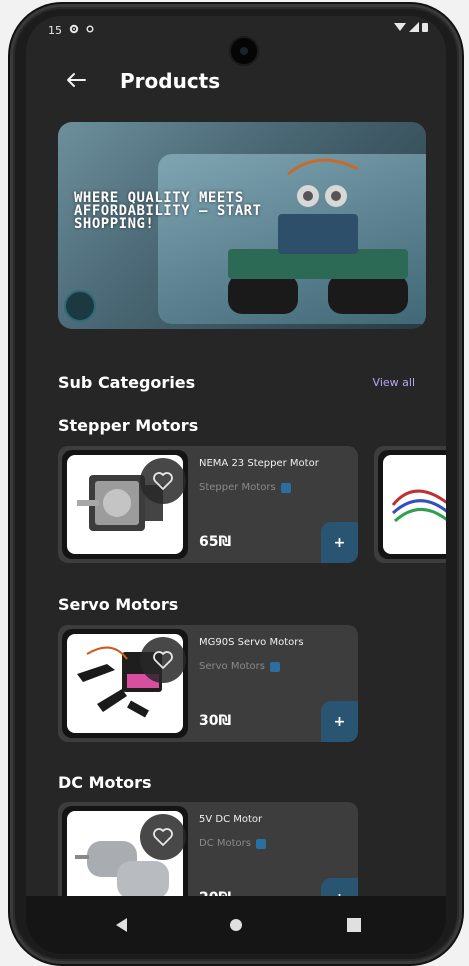 The height and width of the screenshot is (966, 469). I want to click on product-name: NEMA 23 Stepper Motor, so click(259, 463).